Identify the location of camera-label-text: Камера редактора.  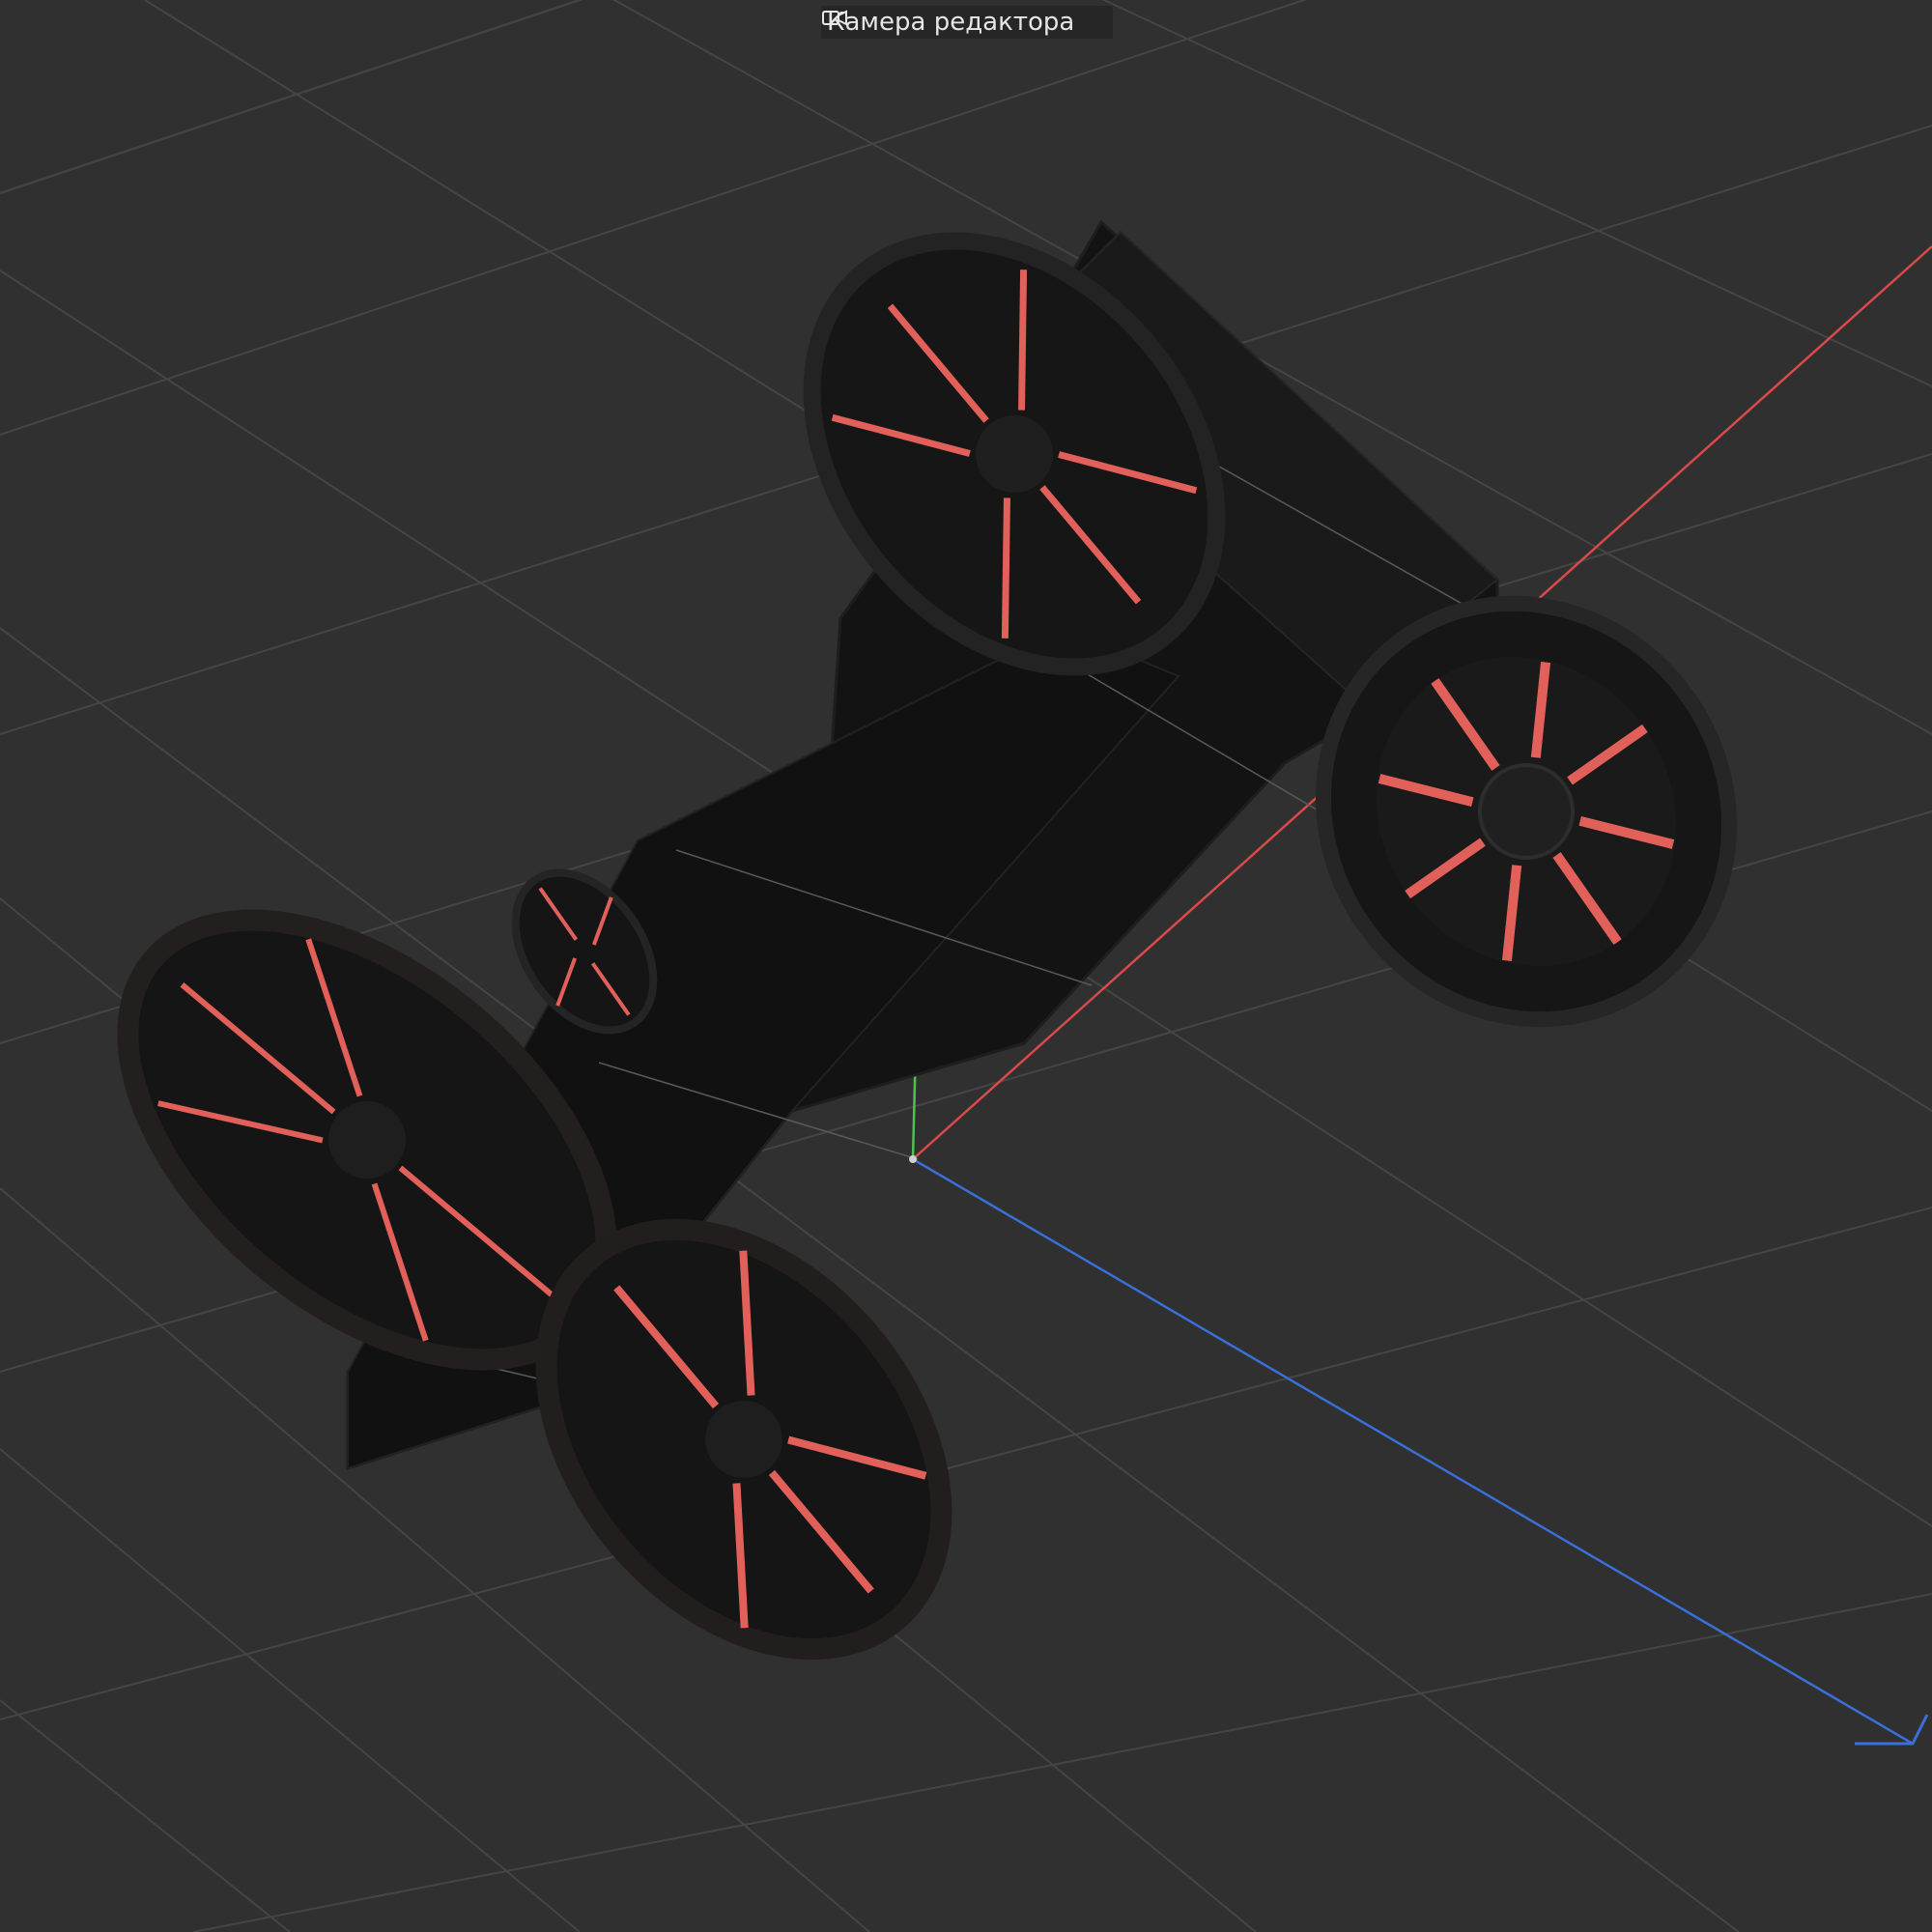
(951, 22).